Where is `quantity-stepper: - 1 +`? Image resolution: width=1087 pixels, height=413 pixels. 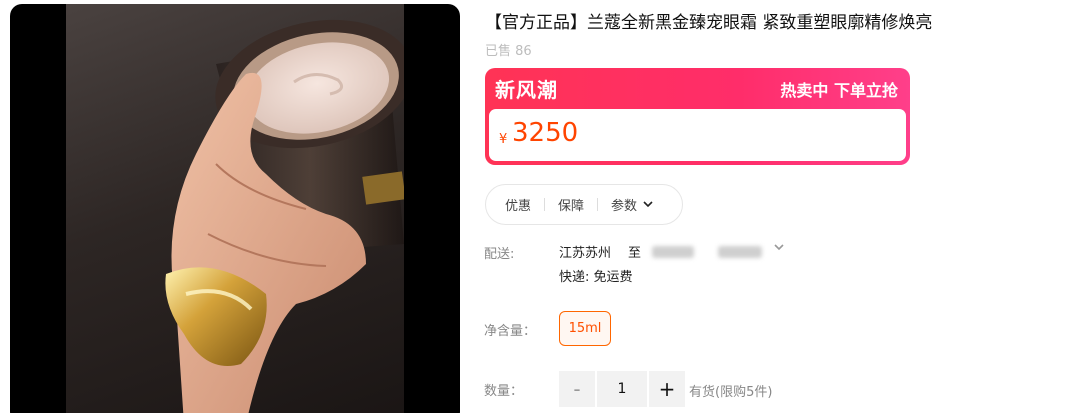 quantity-stepper: - 1 + is located at coordinates (622, 389).